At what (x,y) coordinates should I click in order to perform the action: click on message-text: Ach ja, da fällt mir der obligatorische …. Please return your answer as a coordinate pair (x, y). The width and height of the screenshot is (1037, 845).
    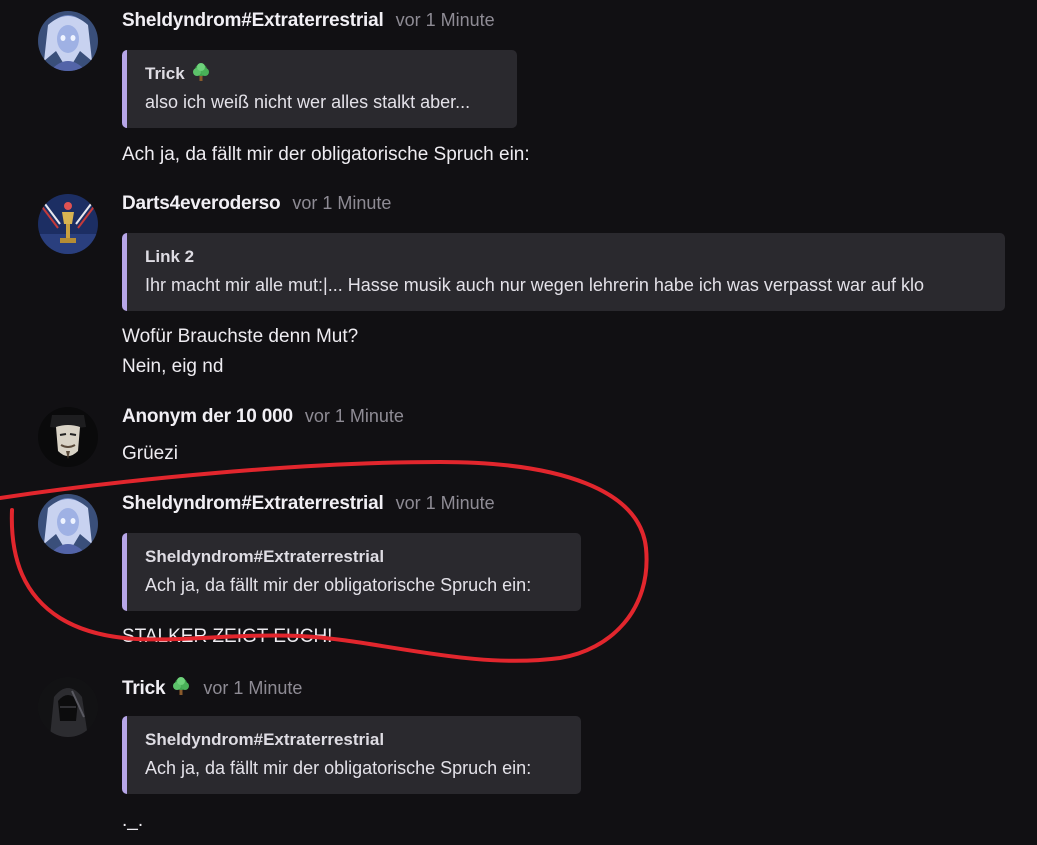
    Looking at the image, I should click on (326, 155).